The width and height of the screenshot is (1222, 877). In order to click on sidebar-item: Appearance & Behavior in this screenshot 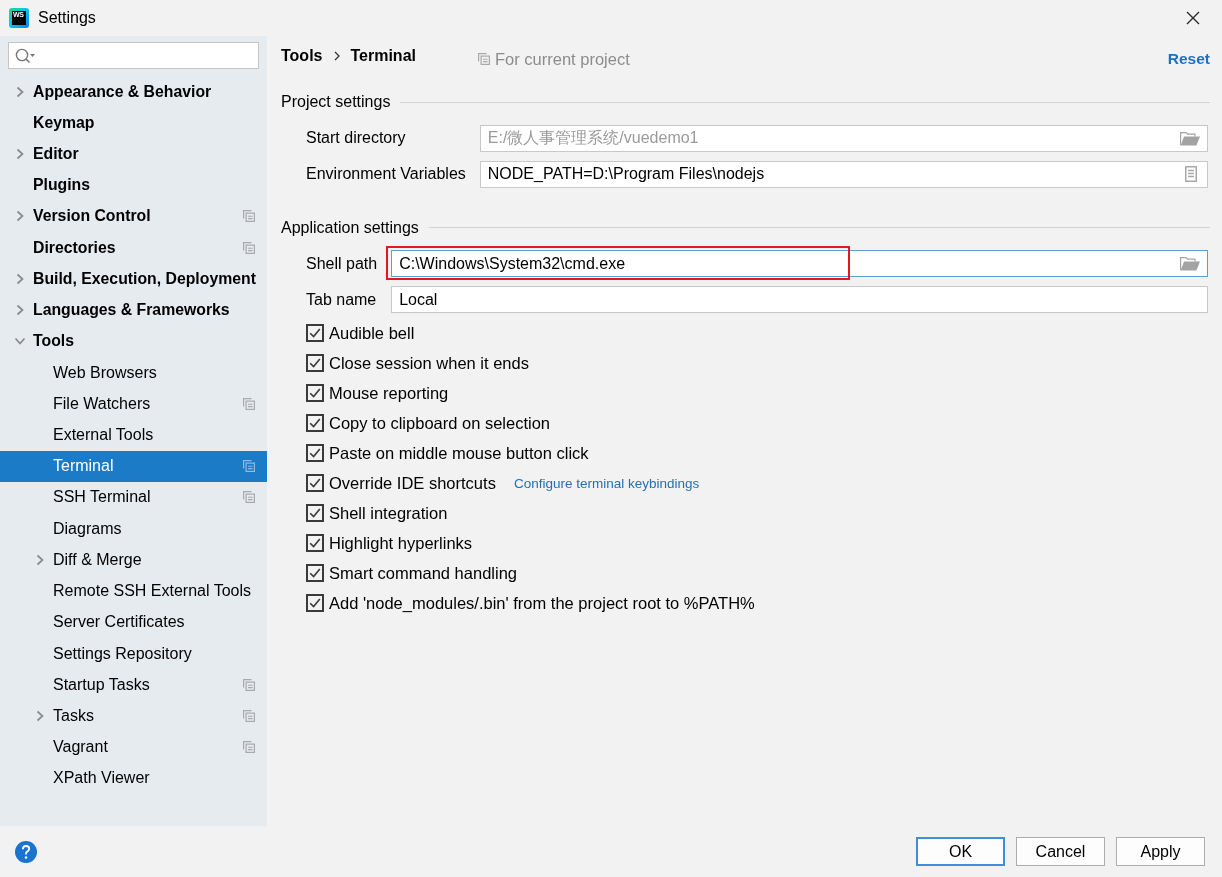, I will do `click(133, 92)`.